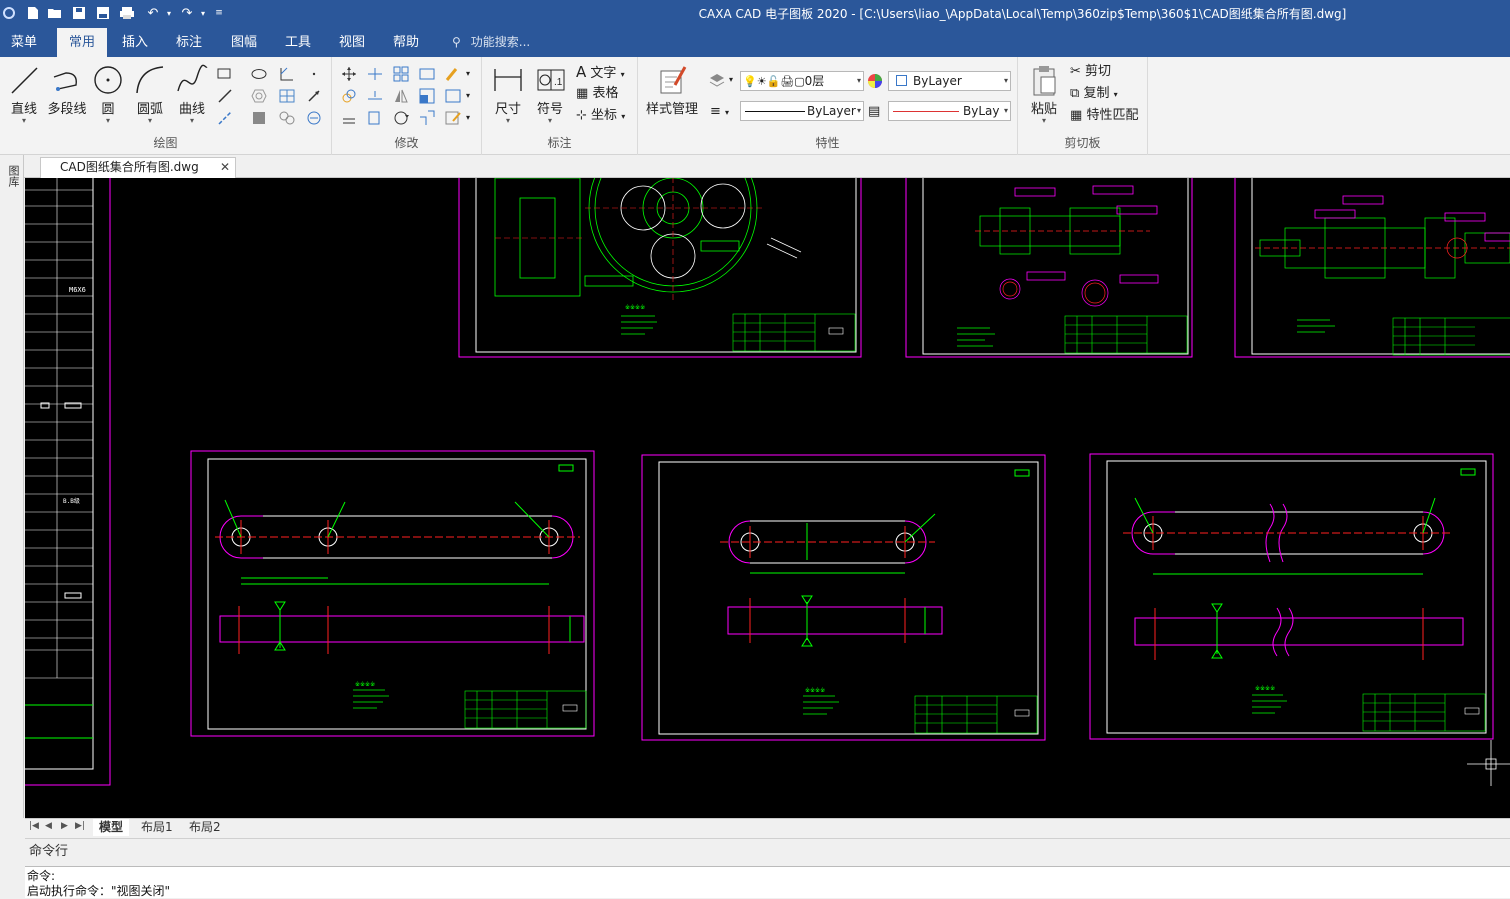 Image resolution: width=1510 pixels, height=899 pixels. I want to click on coordinate-button: ⊹ 坐标 ▾, so click(600, 116).